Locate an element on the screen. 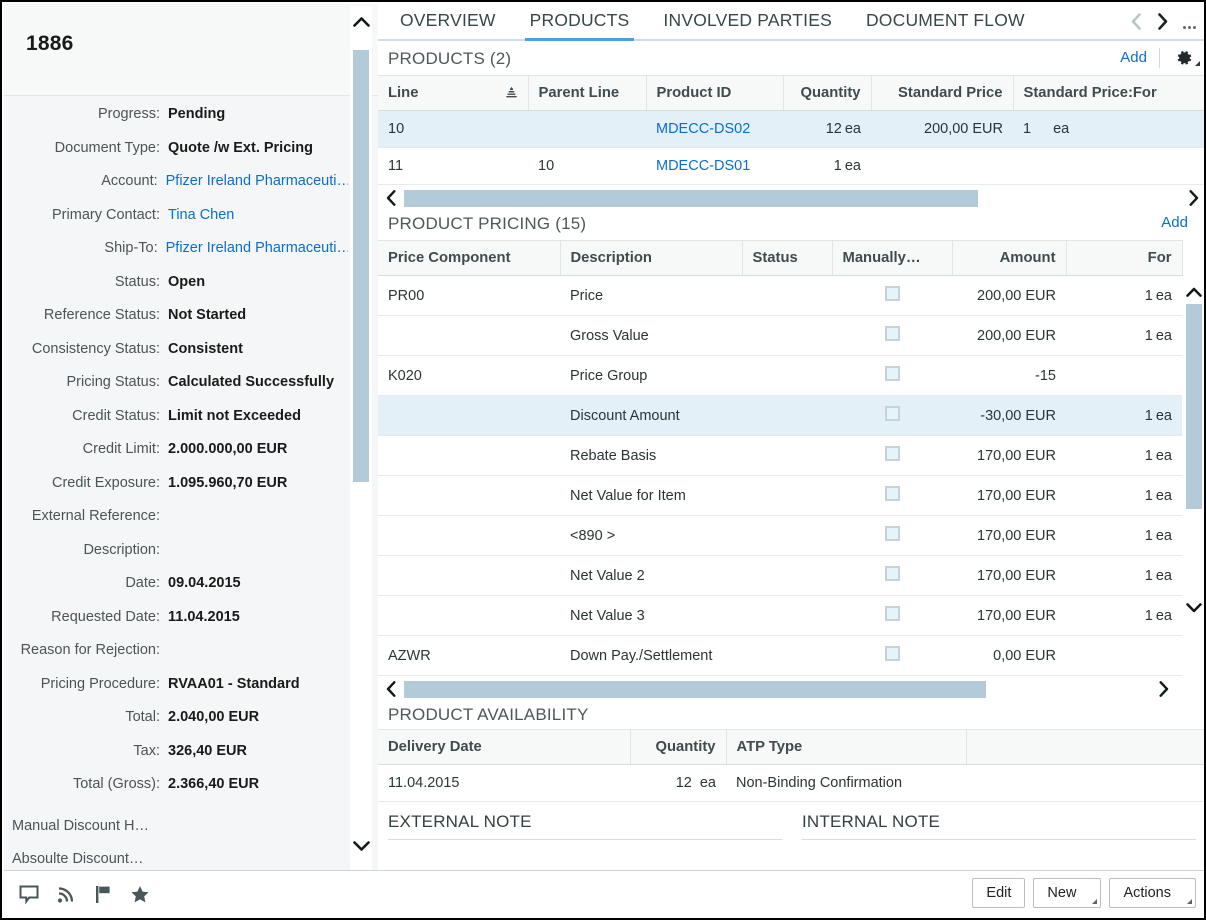  table-row: Net Value 3 170,00 EUR 1 ea is located at coordinates (780, 615).